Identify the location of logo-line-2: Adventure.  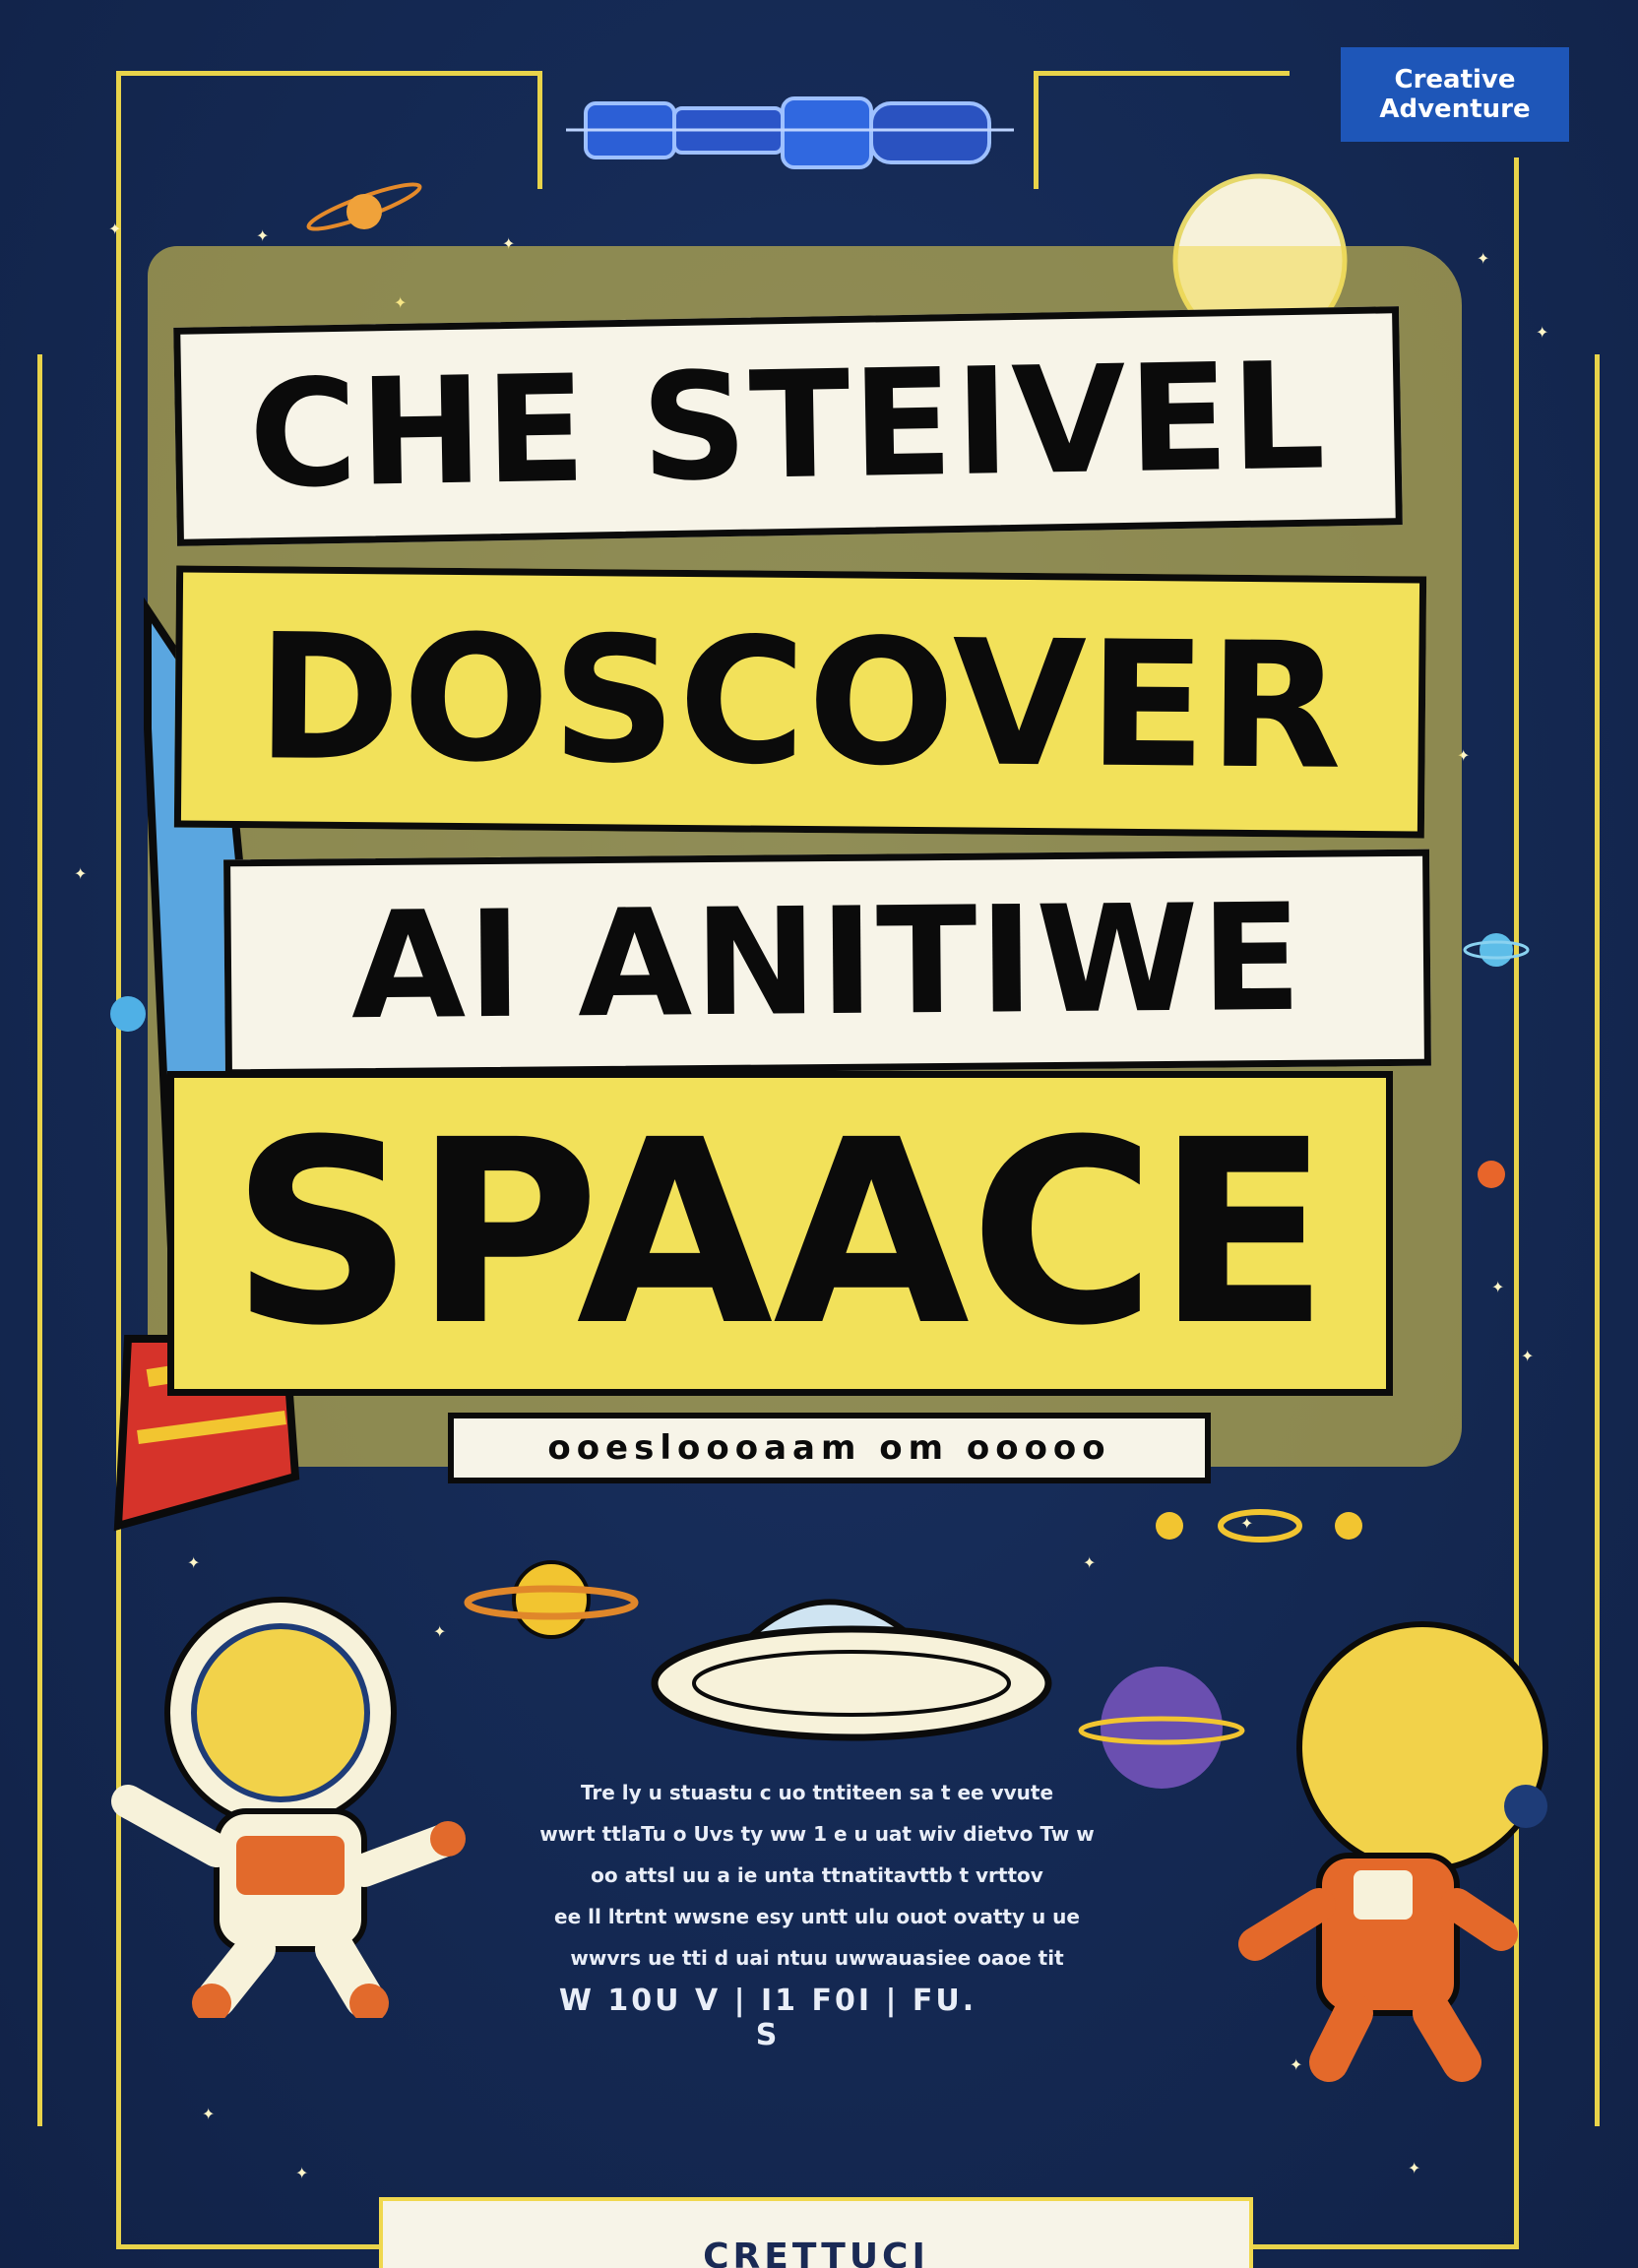
(1455, 109).